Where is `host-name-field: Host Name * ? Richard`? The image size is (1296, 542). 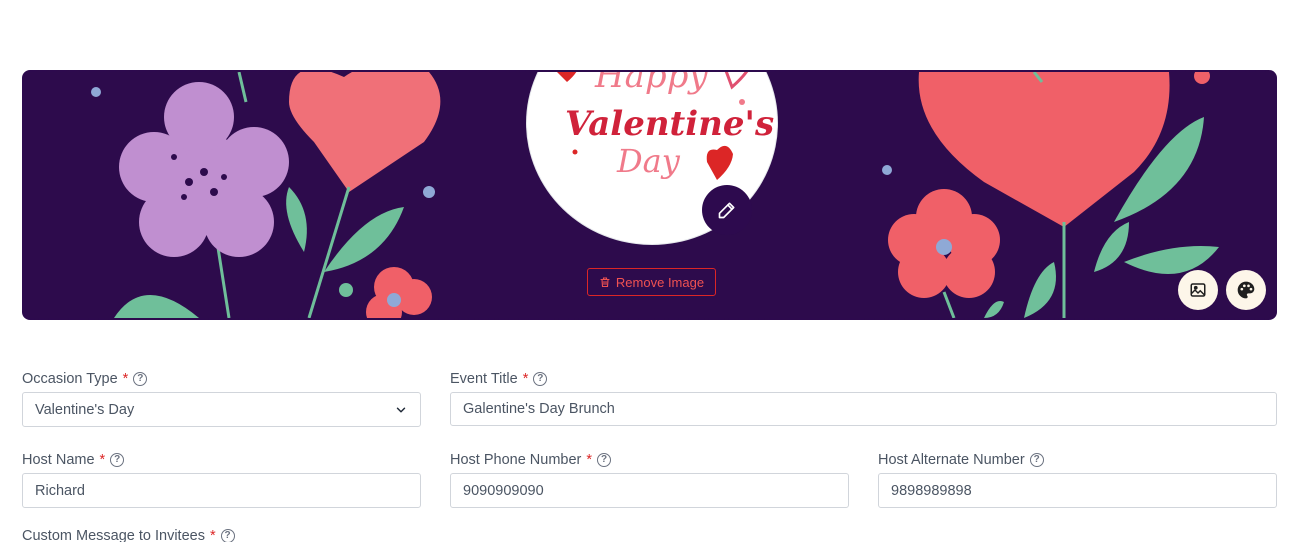
host-name-field: Host Name * ? Richard is located at coordinates (221, 479).